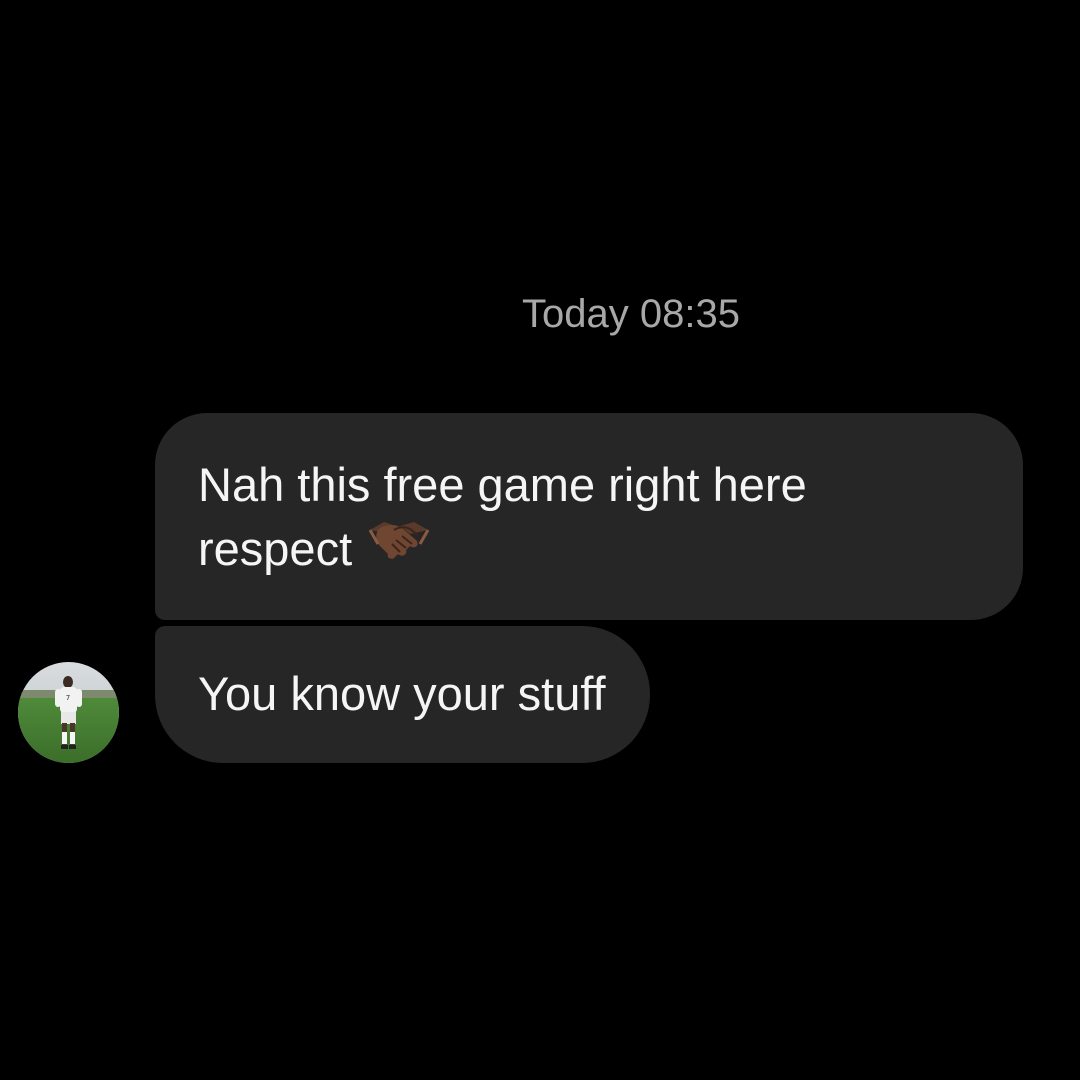 The width and height of the screenshot is (1080, 1080). What do you see at coordinates (399, 548) in the screenshot?
I see `handshake-icon` at bounding box center [399, 548].